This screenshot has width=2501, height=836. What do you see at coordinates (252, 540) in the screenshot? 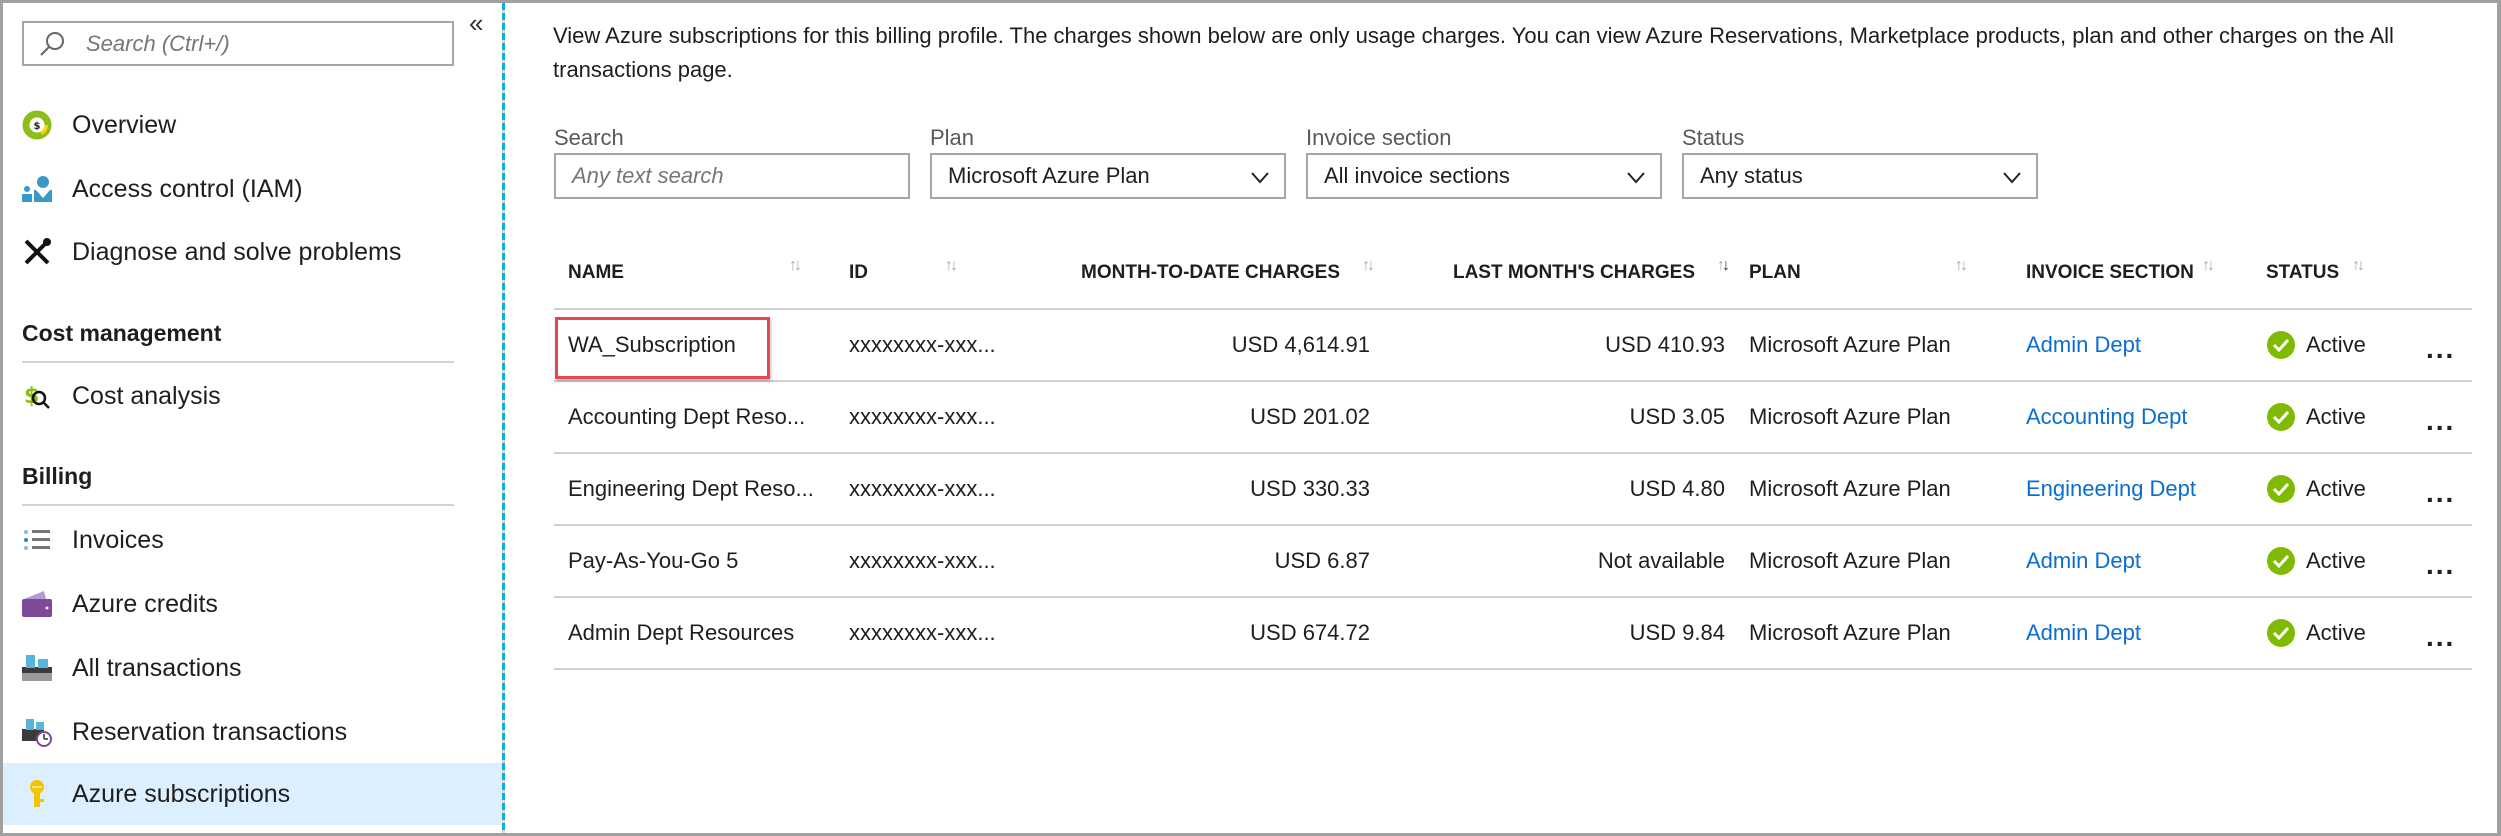
I see `sidebar-item-invoices: Invoices` at bounding box center [252, 540].